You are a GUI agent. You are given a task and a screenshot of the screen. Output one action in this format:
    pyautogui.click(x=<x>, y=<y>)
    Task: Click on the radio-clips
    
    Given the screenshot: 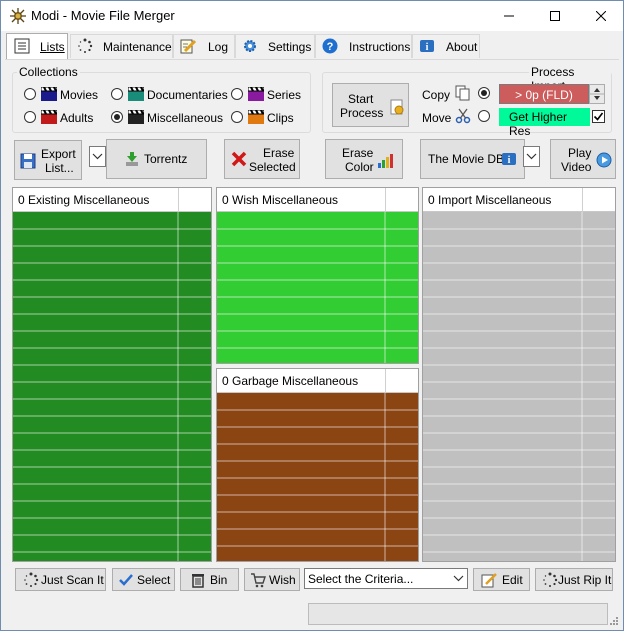 What is the action you would take?
    pyautogui.click(x=237, y=117)
    